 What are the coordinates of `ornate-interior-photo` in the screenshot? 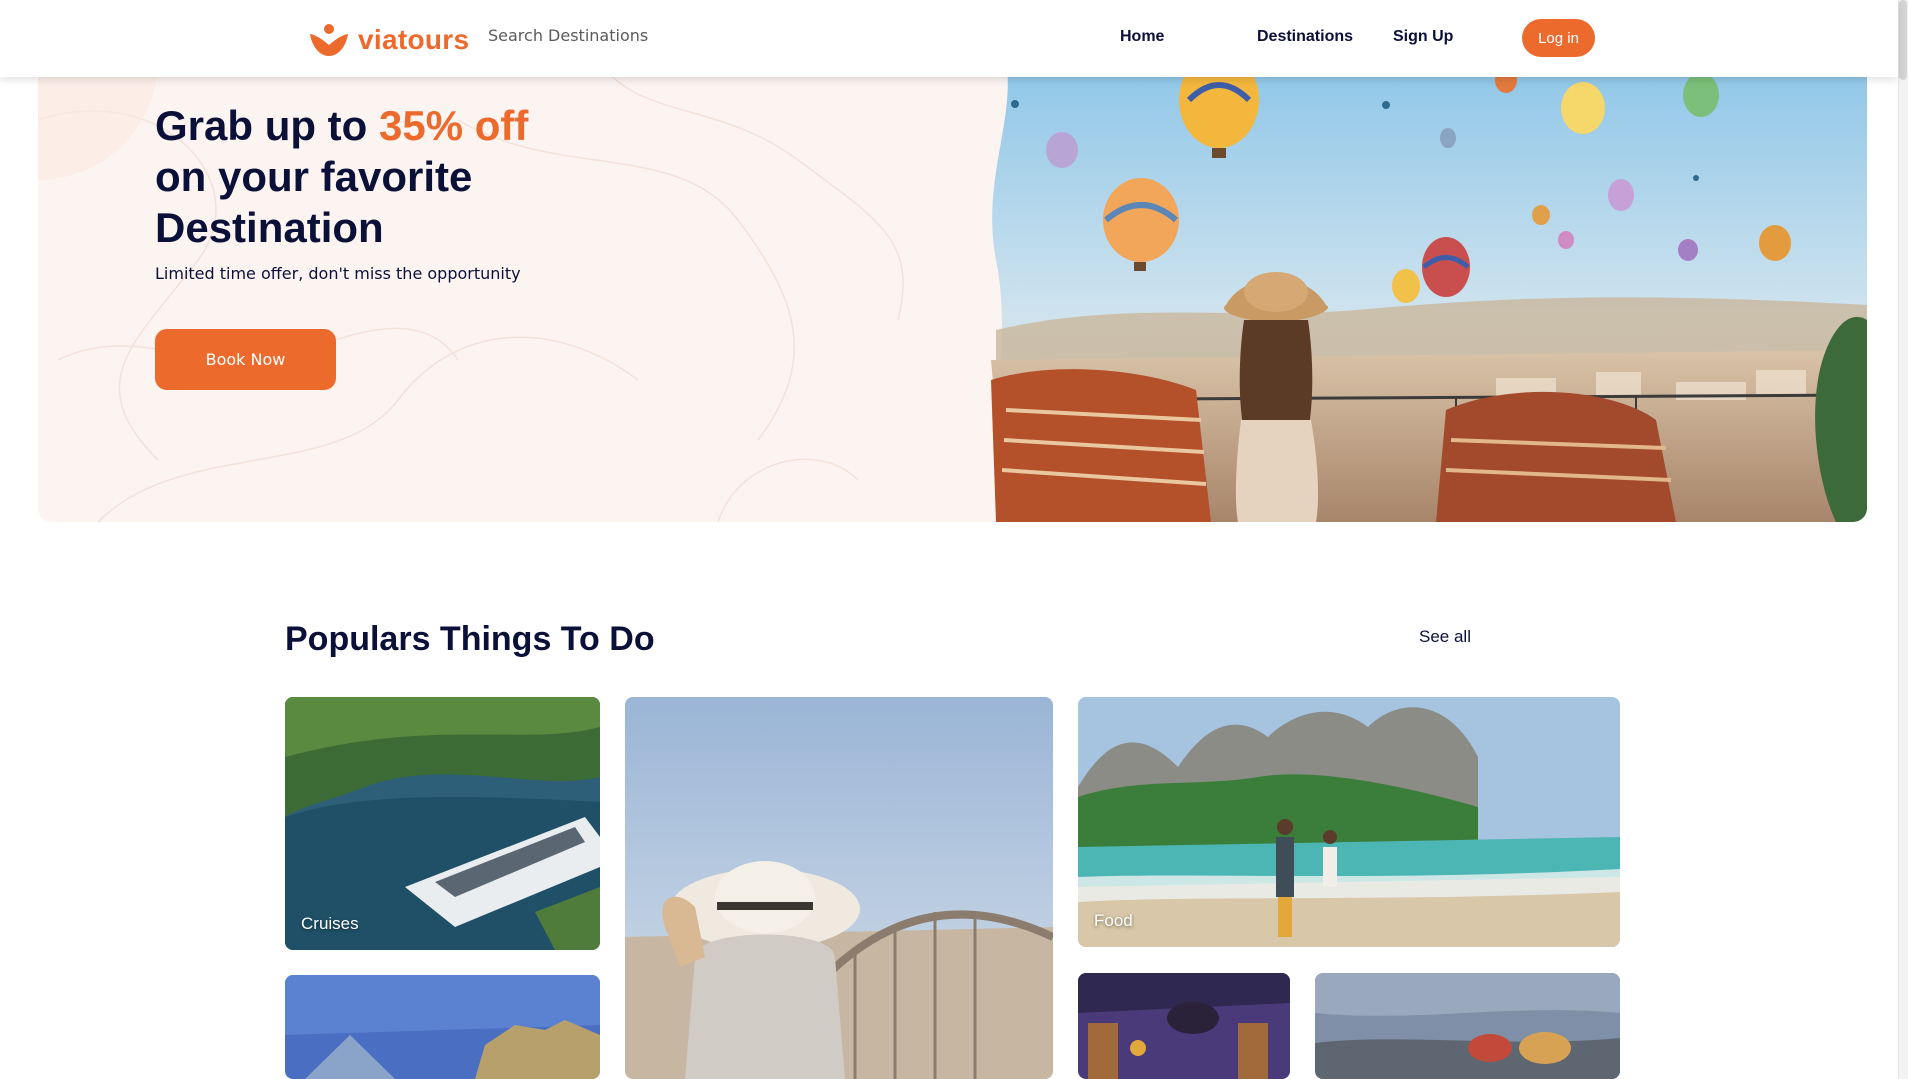 It's located at (1184, 1026).